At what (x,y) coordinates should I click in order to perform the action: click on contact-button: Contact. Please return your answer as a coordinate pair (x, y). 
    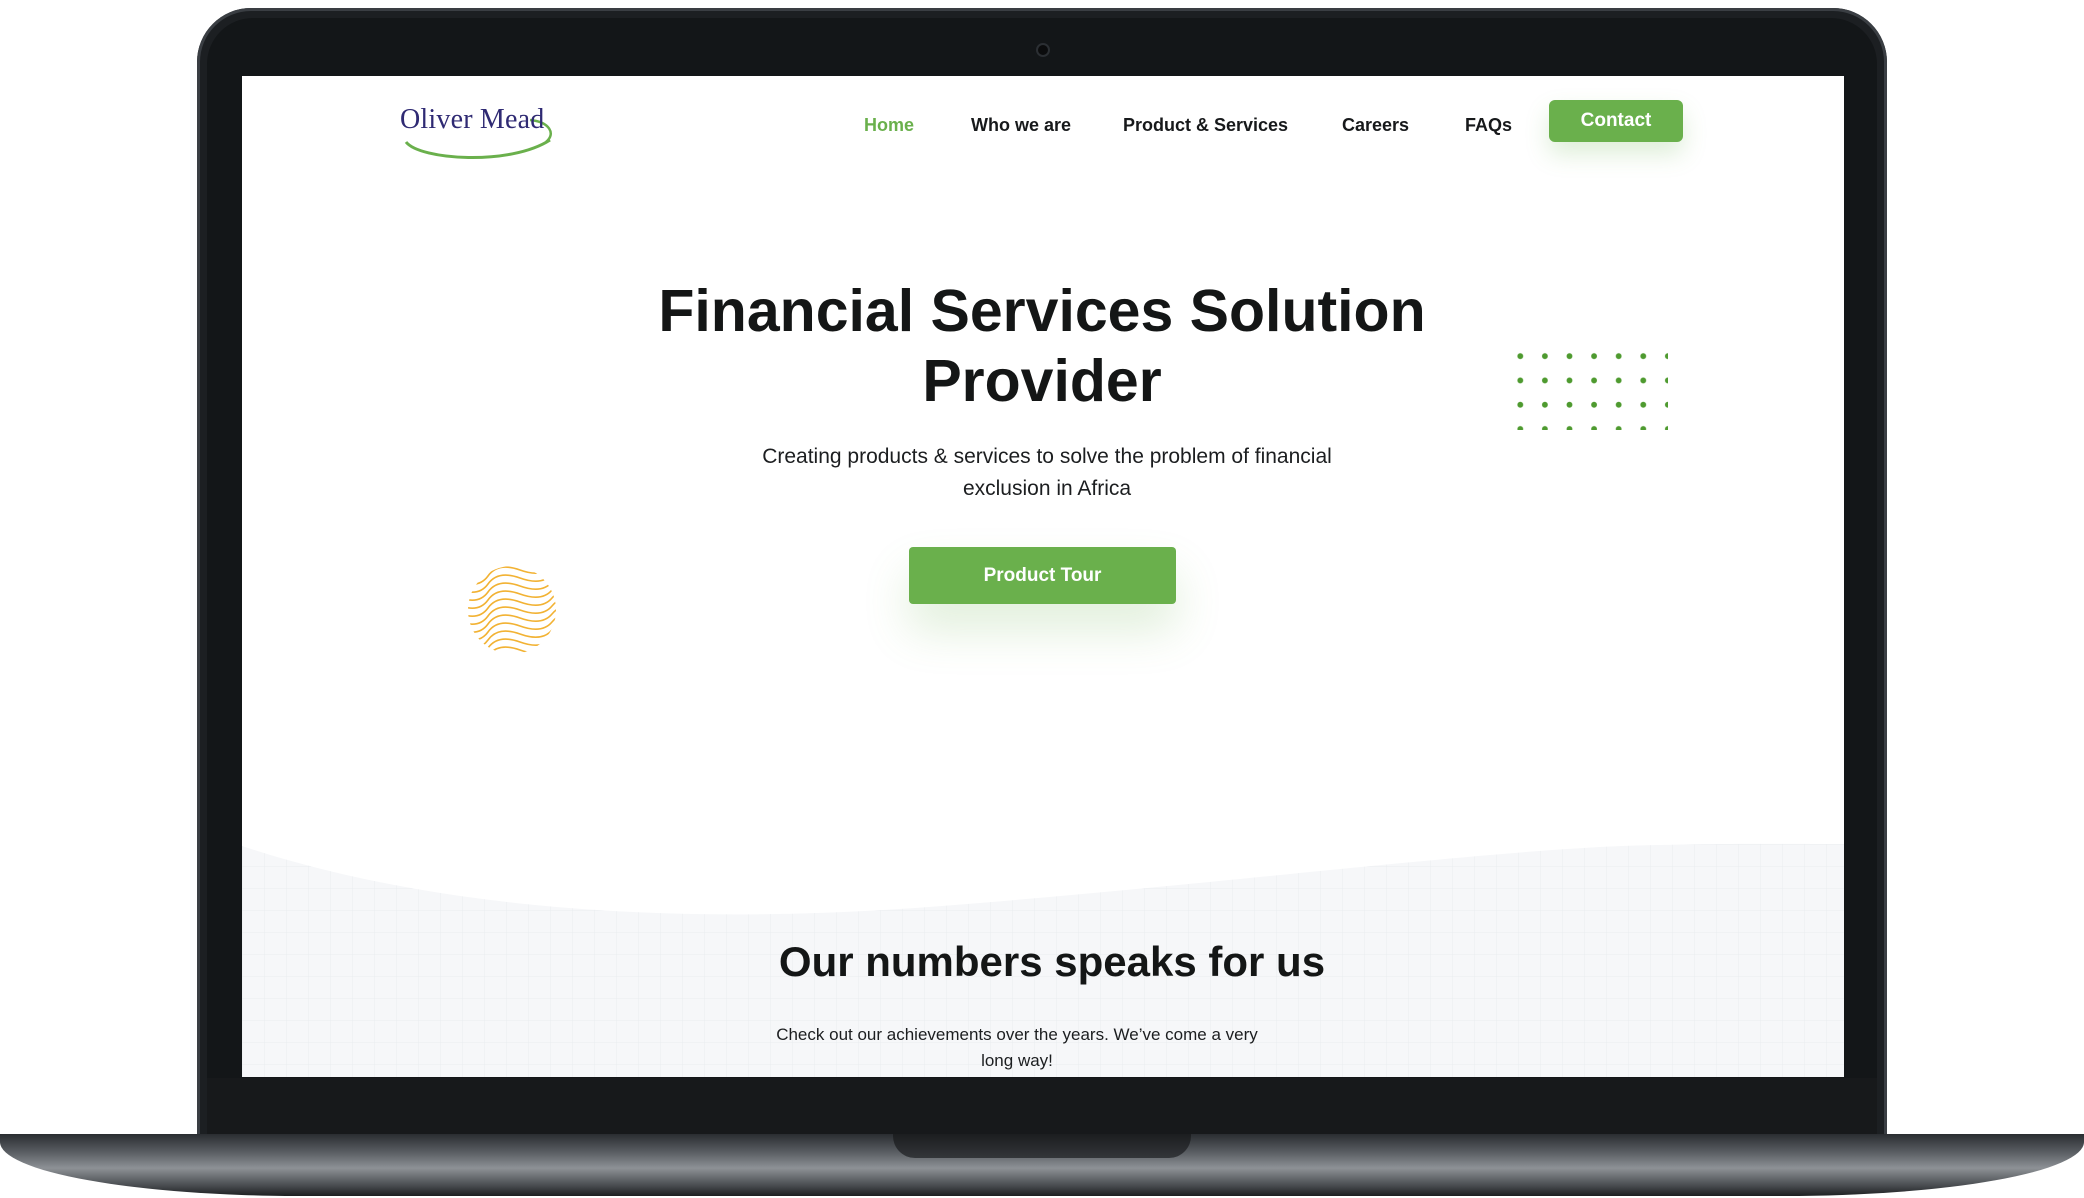
    Looking at the image, I should click on (1616, 121).